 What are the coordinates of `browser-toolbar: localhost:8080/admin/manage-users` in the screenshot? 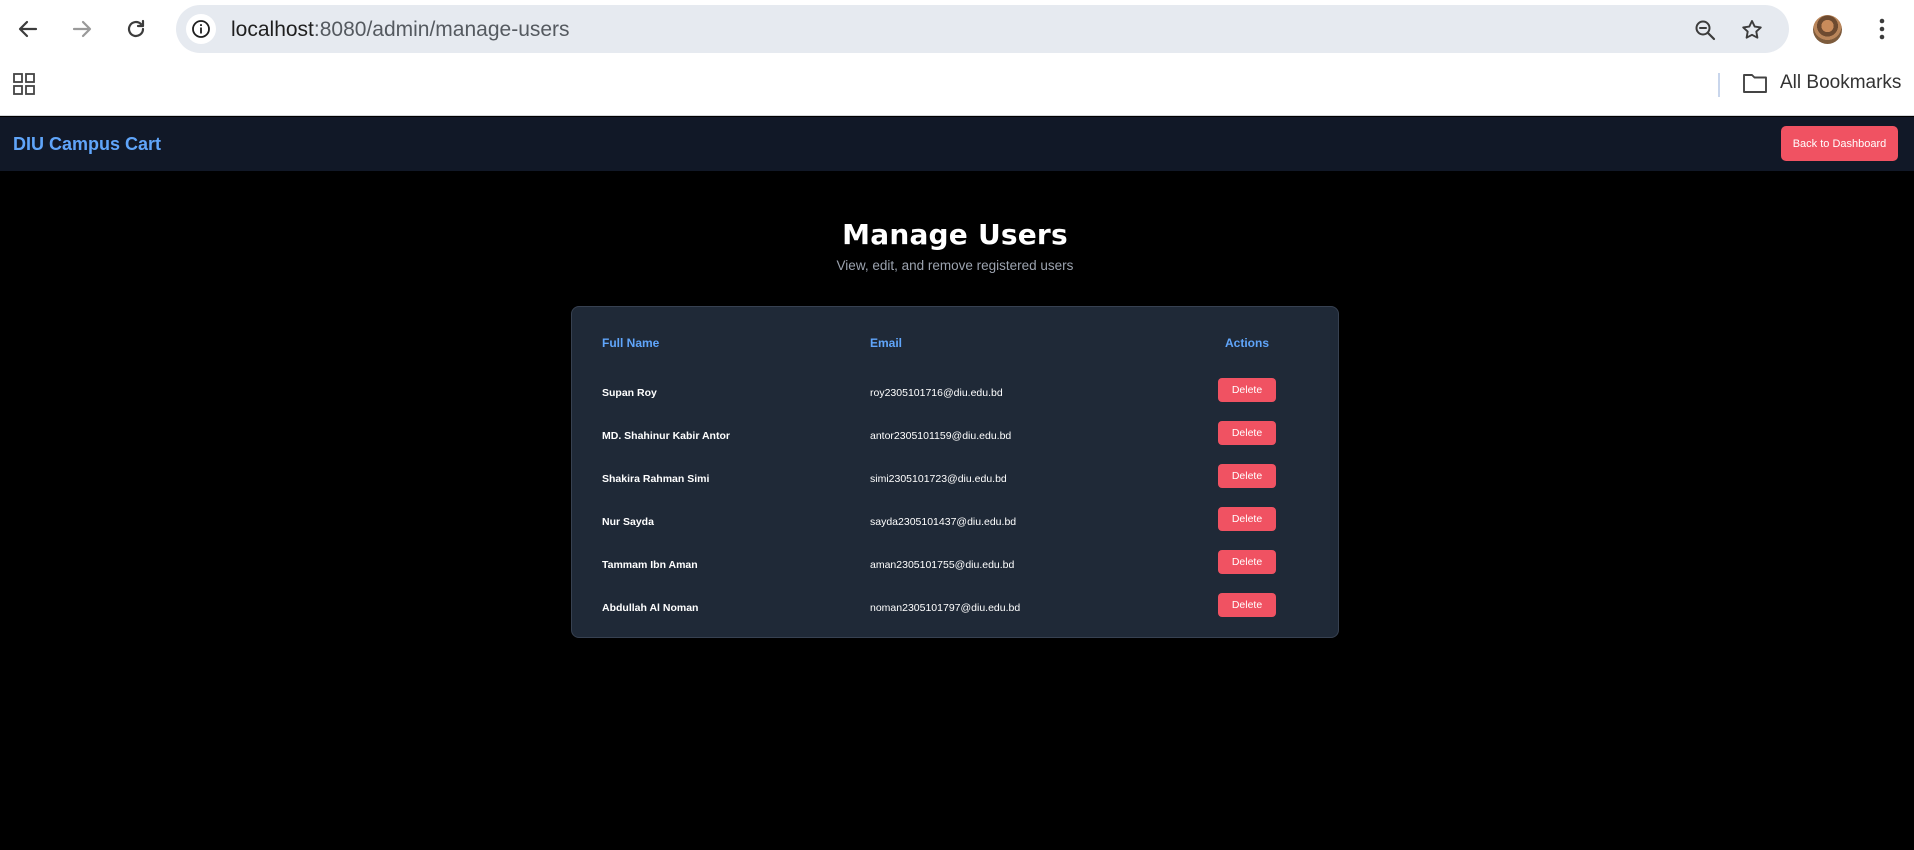 It's located at (957, 29).